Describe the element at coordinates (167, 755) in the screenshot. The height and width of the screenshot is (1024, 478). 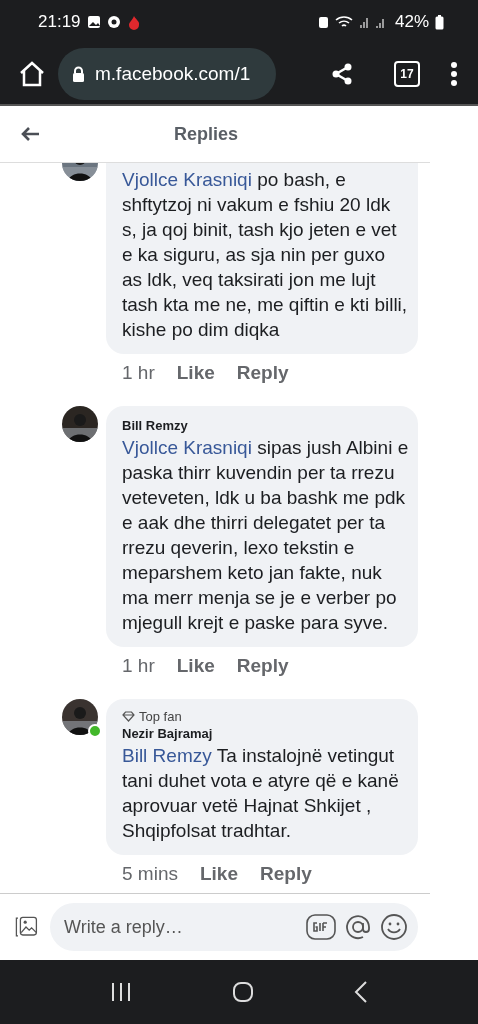
I see `mention-link: Bill Remzy` at that location.